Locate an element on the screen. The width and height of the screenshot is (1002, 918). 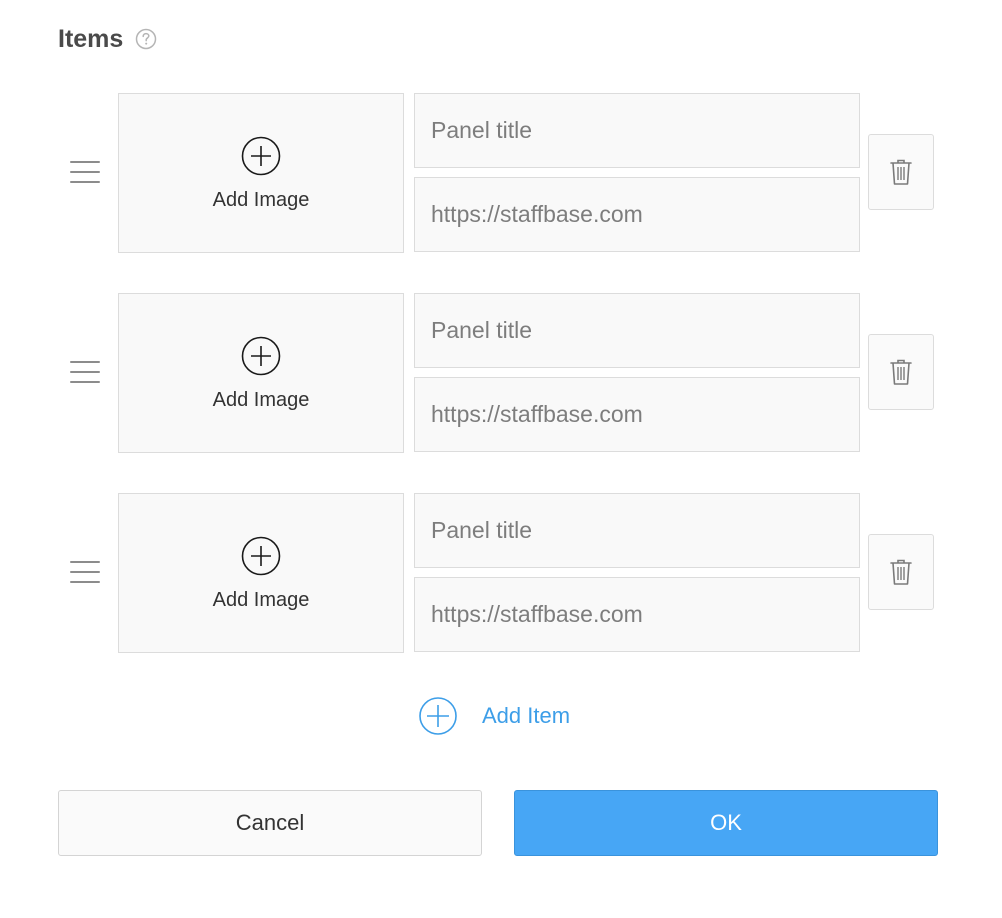
ok-button: OK is located at coordinates (726, 823).